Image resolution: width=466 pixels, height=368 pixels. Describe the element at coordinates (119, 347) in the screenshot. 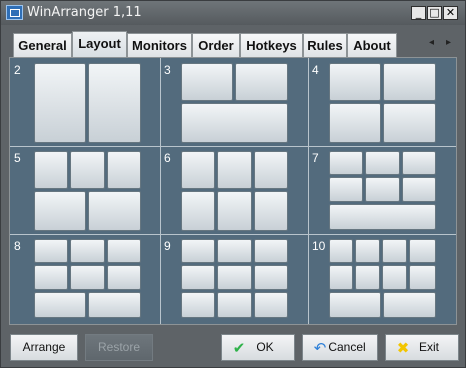

I see `restore-button: Restore` at that location.